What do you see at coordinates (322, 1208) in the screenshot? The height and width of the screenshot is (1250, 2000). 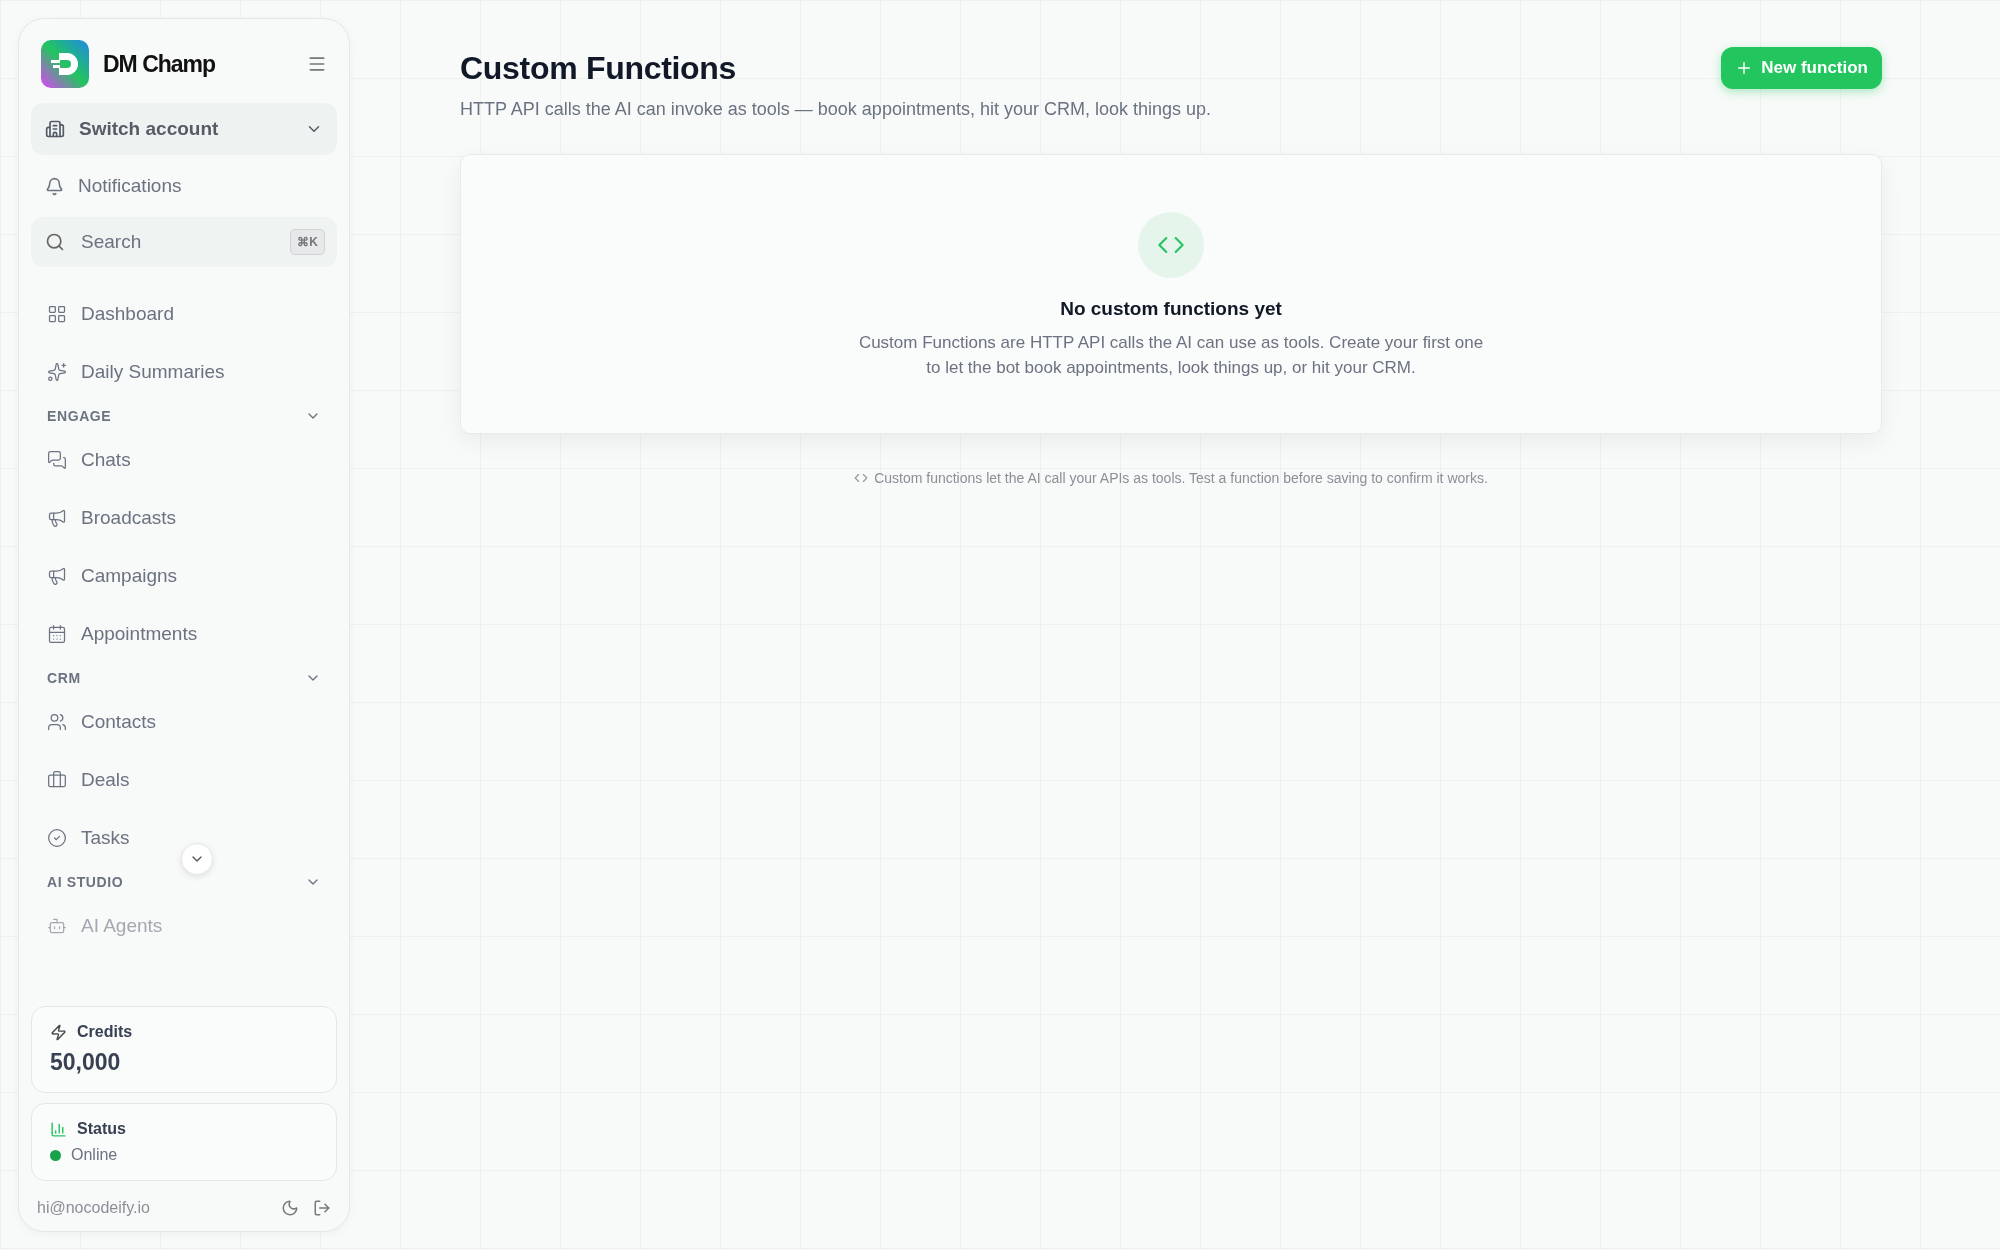 I see `logout-icon` at bounding box center [322, 1208].